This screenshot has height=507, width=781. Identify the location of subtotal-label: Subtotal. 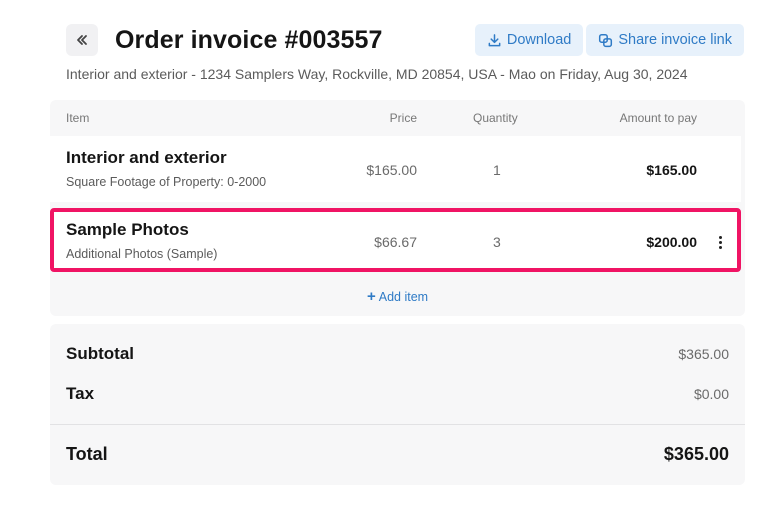
(100, 353).